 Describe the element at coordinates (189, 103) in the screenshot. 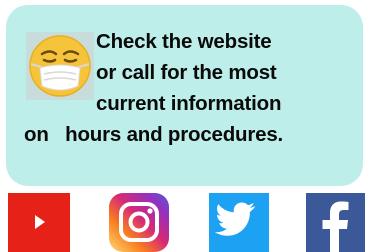

I see `notice-line-3: current information` at that location.